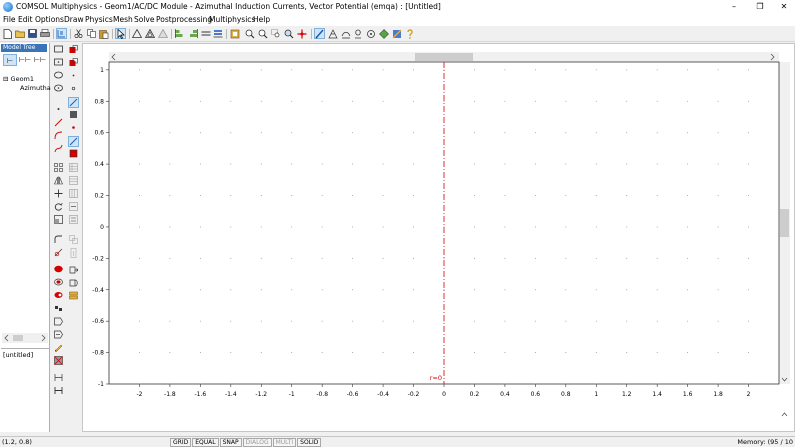  What do you see at coordinates (99, 19) in the screenshot?
I see `menu-physics: Physics` at bounding box center [99, 19].